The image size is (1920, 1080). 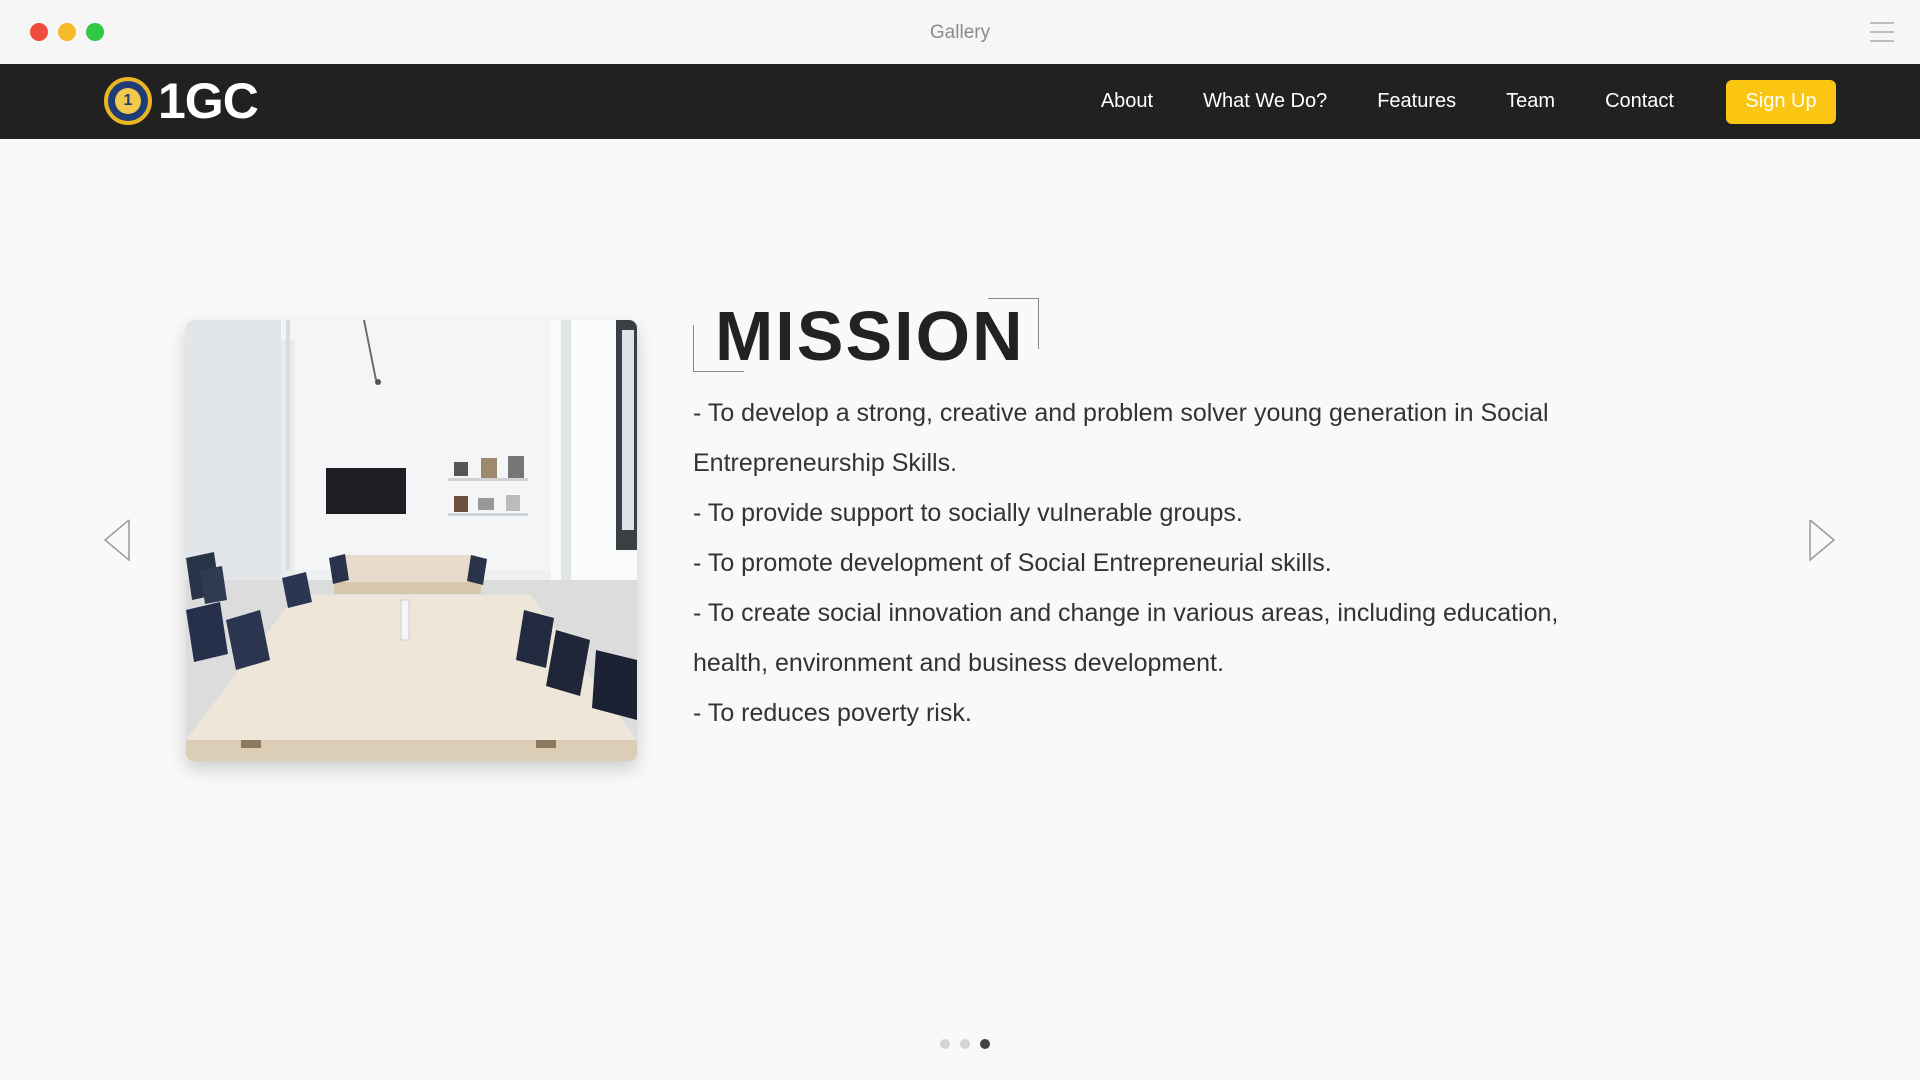 I want to click on nav-link-what-we-do: What We Do?, so click(x=1265, y=101).